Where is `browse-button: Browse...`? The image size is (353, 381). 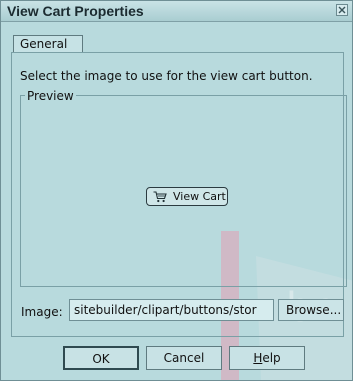 browse-button: Browse... is located at coordinates (311, 310).